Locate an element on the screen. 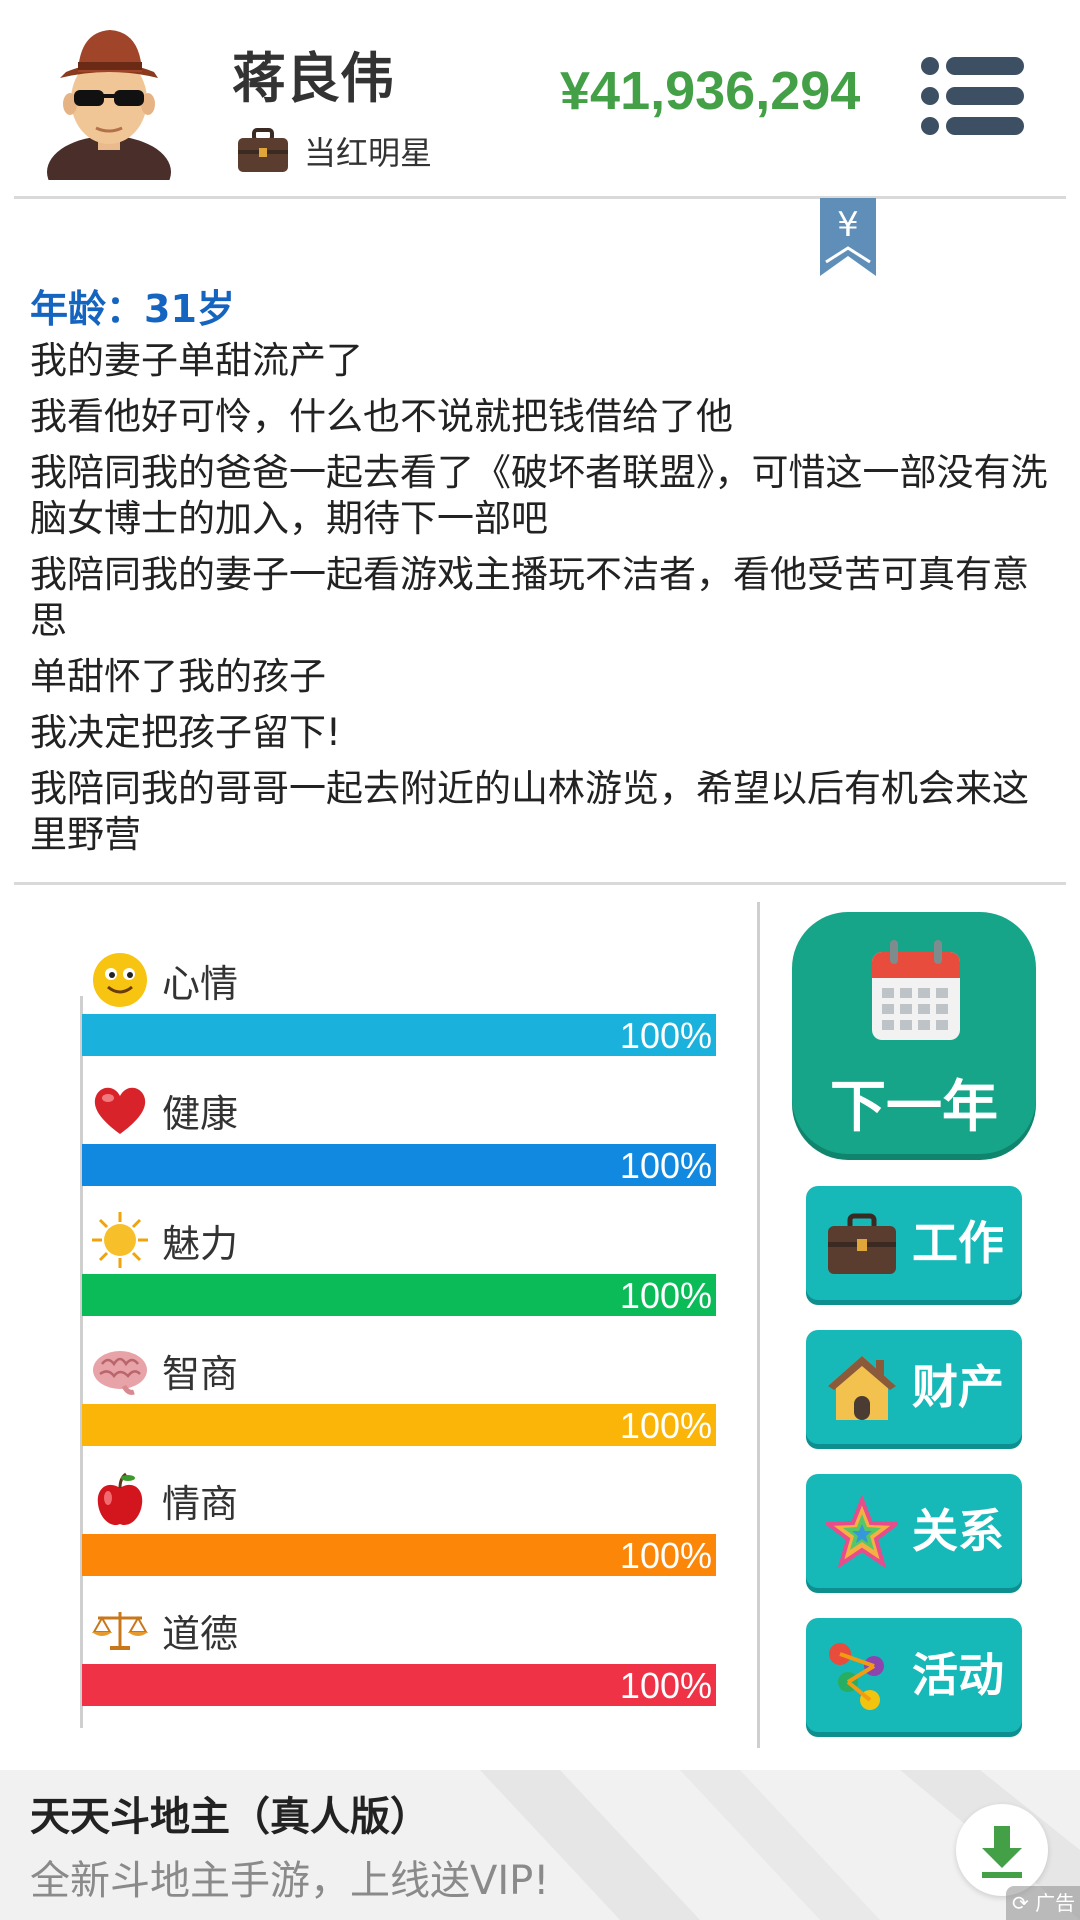 Image resolution: width=1080 pixels, height=1920 pixels. stat-label: 道德 is located at coordinates (200, 1633).